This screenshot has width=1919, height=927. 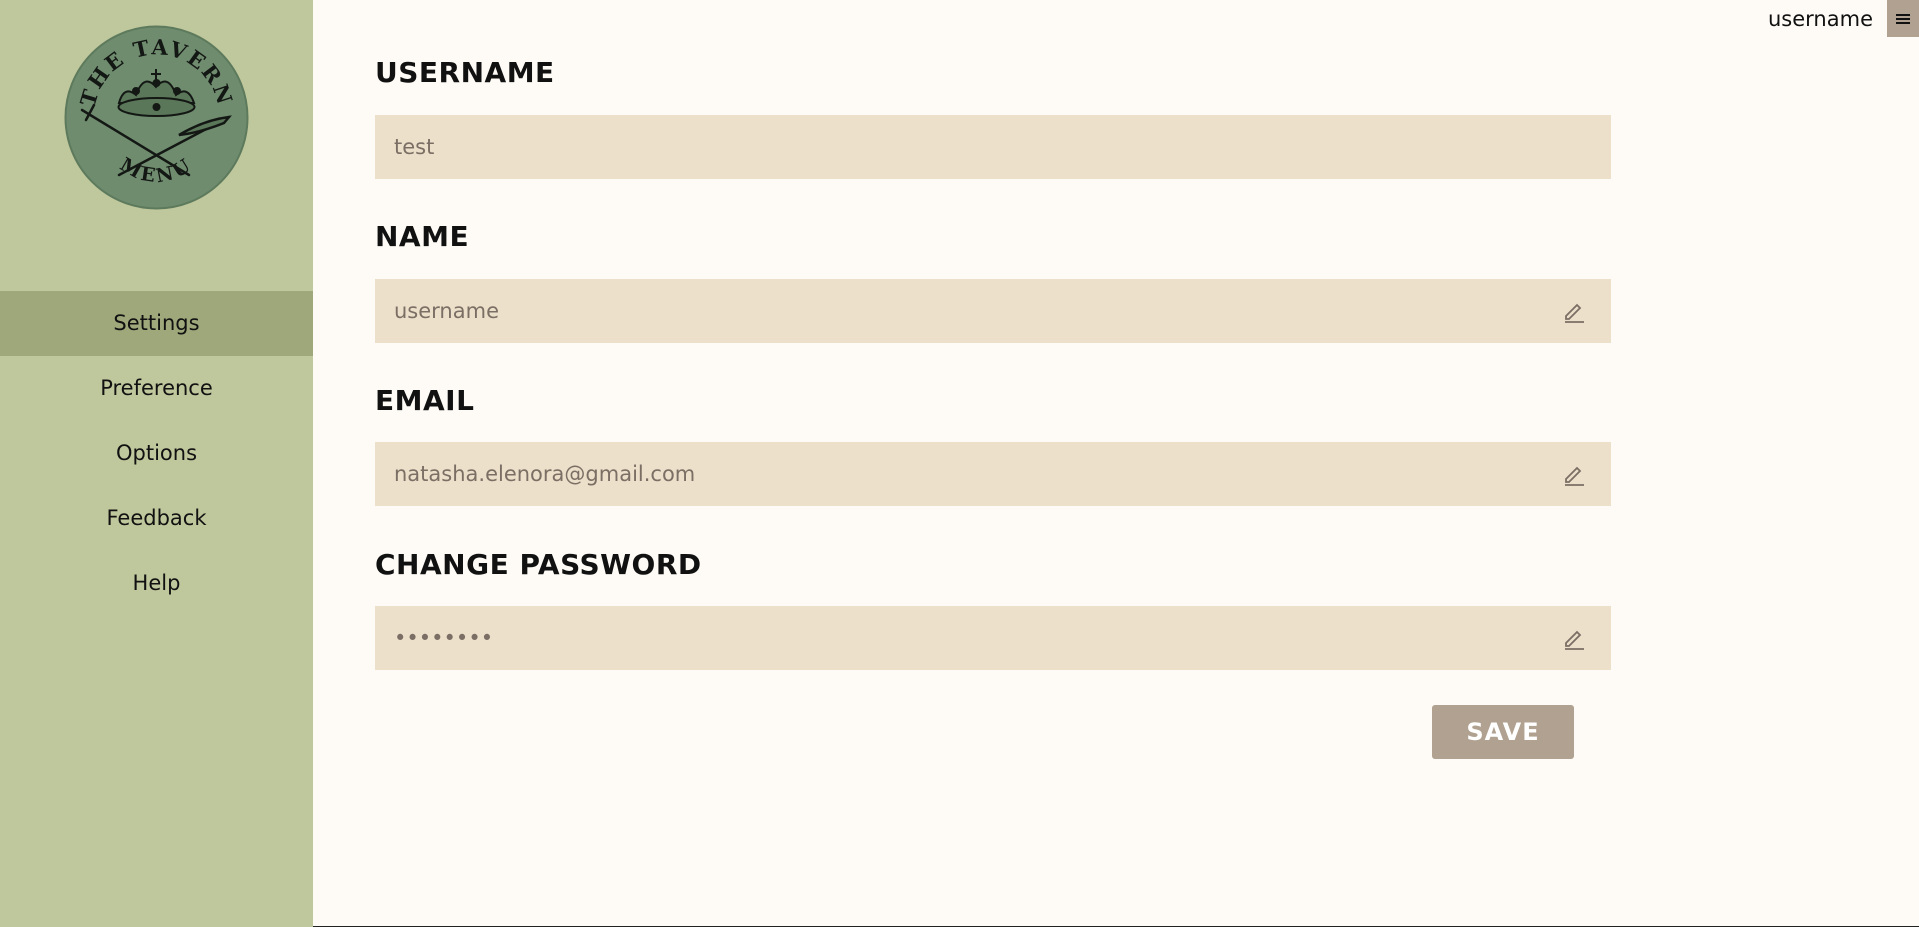 I want to click on sidebar-item-feedback: Feedback, so click(x=156, y=518).